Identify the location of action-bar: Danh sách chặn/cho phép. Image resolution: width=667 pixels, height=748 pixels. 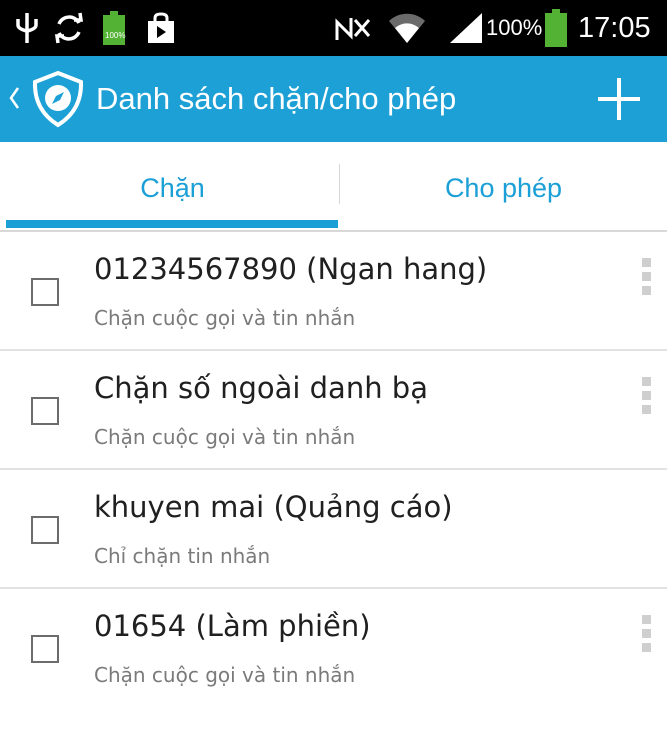
(333, 99).